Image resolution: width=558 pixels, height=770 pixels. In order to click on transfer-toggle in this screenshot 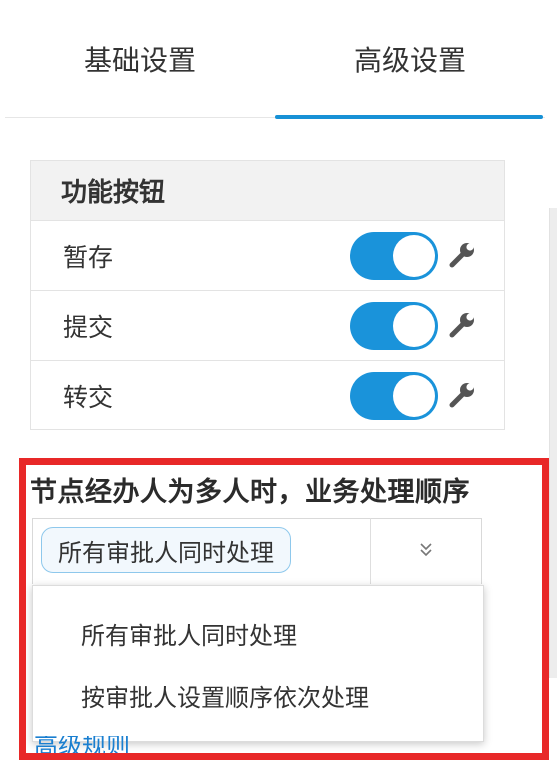, I will do `click(394, 396)`.